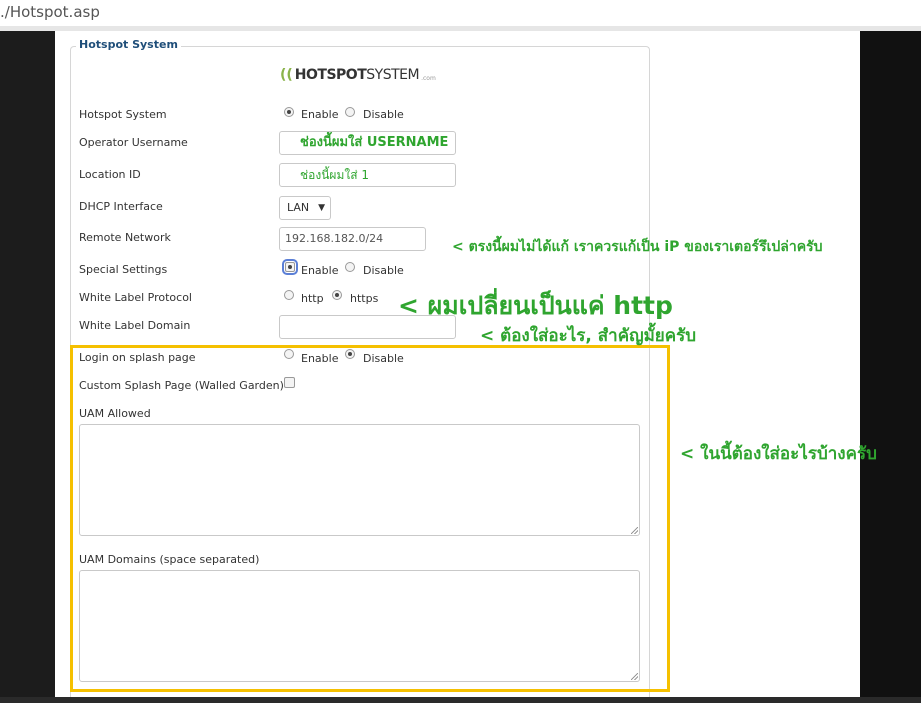 The height and width of the screenshot is (703, 921). I want to click on logo-text-hotspot: HOTSPOT, so click(330, 75).